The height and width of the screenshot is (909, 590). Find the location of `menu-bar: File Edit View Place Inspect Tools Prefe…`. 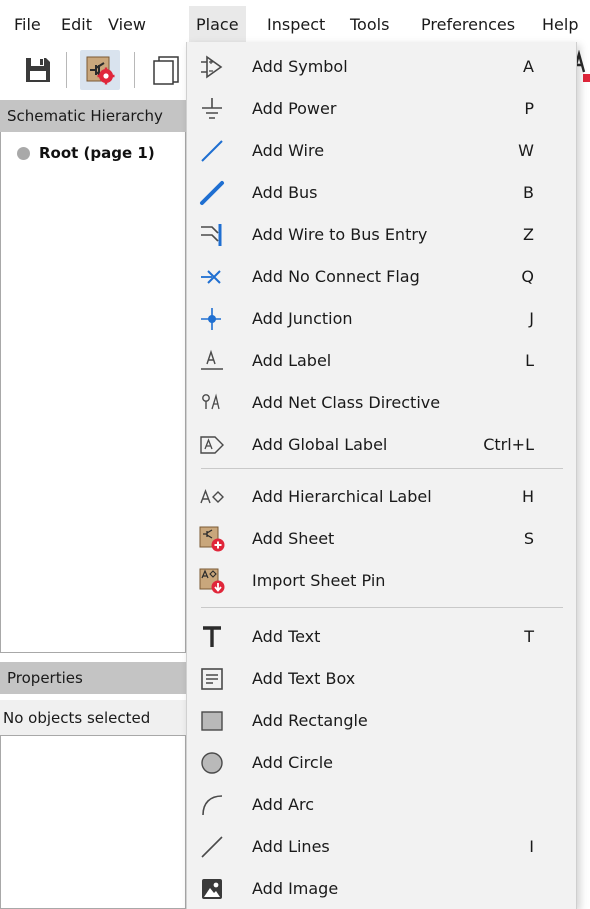

menu-bar: File Edit View Place Inspect Tools Prefe… is located at coordinates (295, 21).